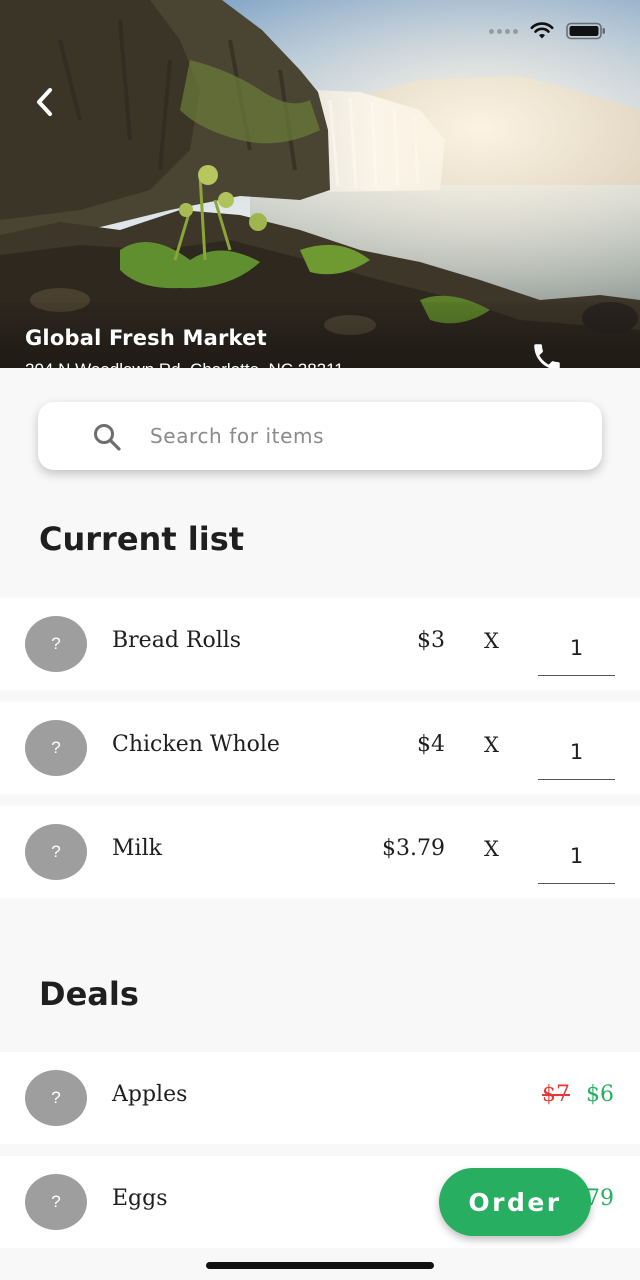  What do you see at coordinates (89, 994) in the screenshot?
I see `deals-title: Deals` at bounding box center [89, 994].